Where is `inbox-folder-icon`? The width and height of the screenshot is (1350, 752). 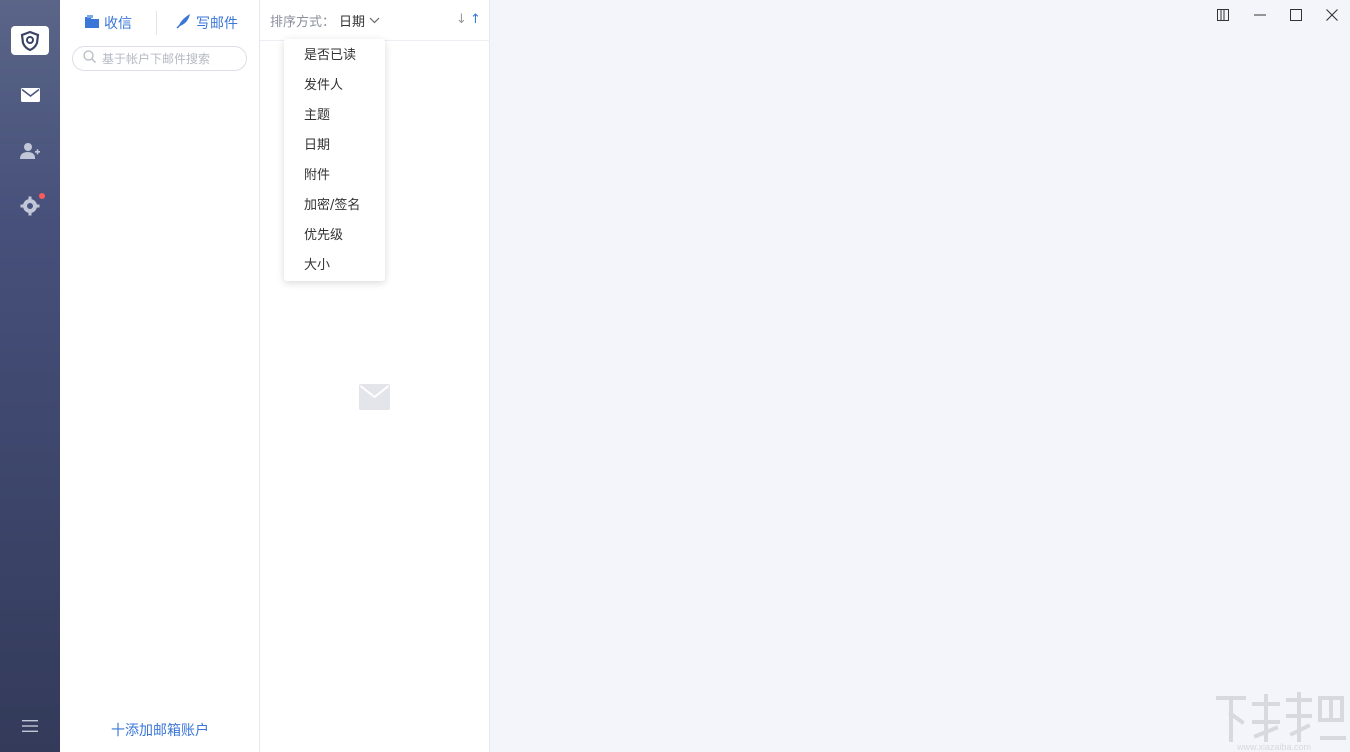 inbox-folder-icon is located at coordinates (92, 23).